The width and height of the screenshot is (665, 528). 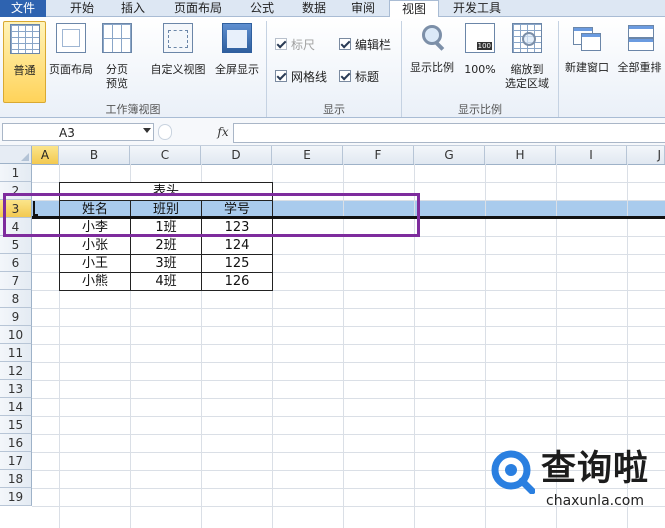 What do you see at coordinates (133, 8) in the screenshot?
I see `tab-insert: 插入` at bounding box center [133, 8].